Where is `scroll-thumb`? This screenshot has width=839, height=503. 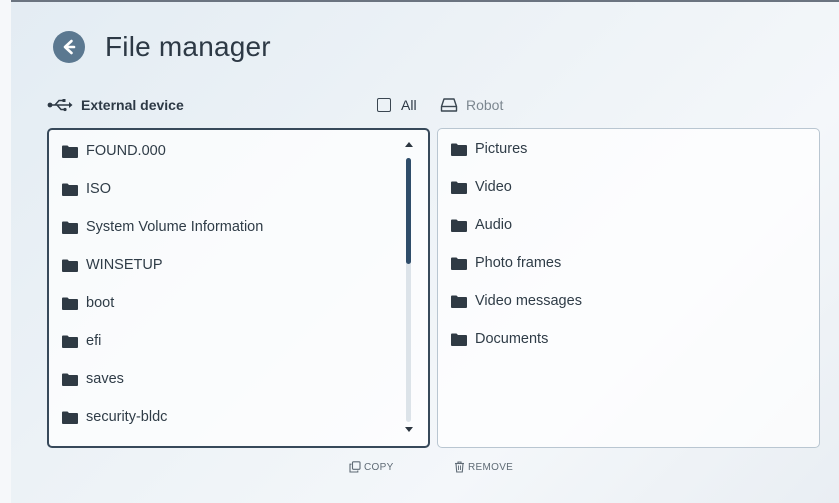
scroll-thumb is located at coordinates (408, 211).